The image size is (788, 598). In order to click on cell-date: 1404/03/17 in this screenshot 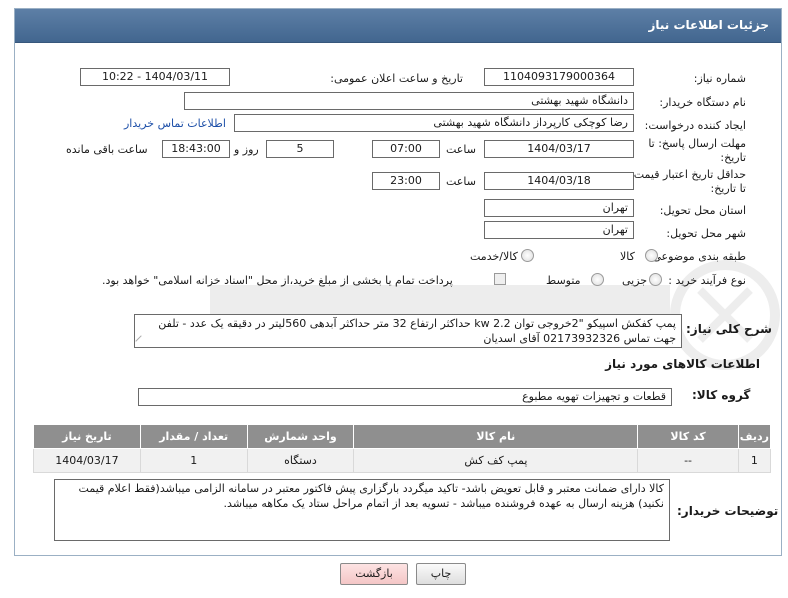, I will do `click(87, 460)`.